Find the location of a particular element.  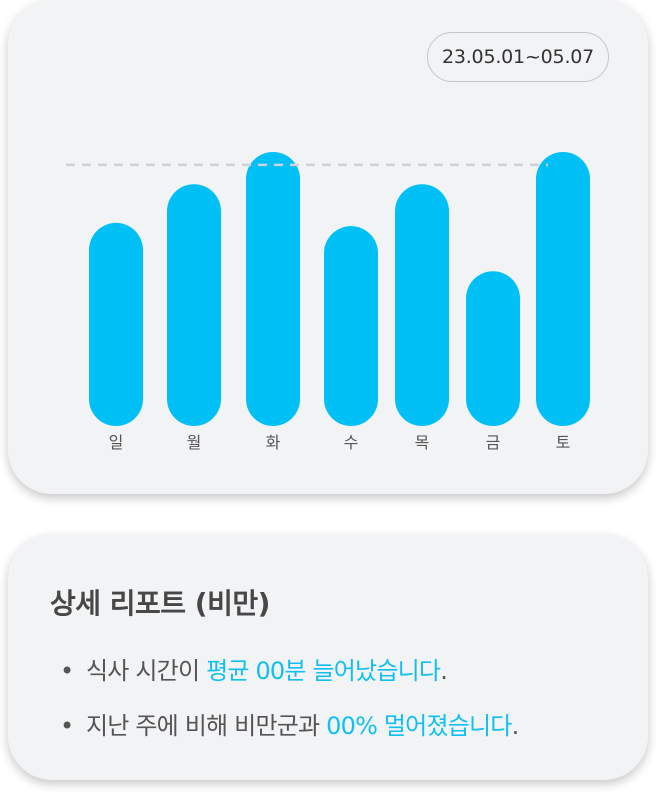

report-title: 상세 리포트 (비만) is located at coordinates (160, 603).